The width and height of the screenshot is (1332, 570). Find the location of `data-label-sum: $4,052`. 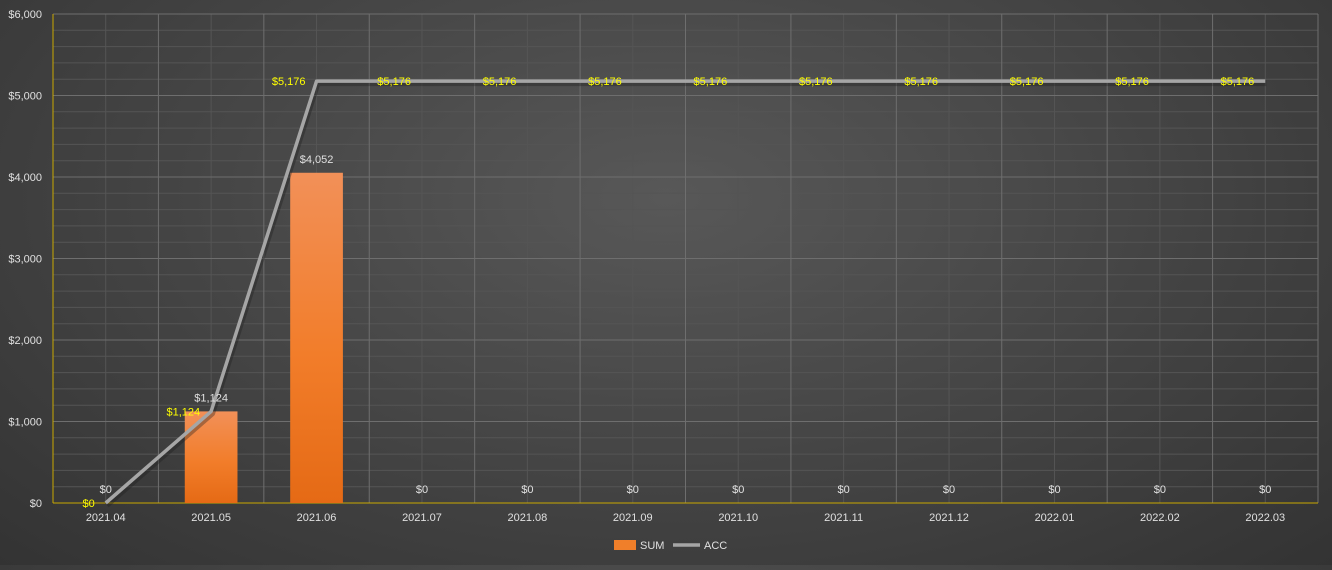

data-label-sum: $4,052 is located at coordinates (317, 160).